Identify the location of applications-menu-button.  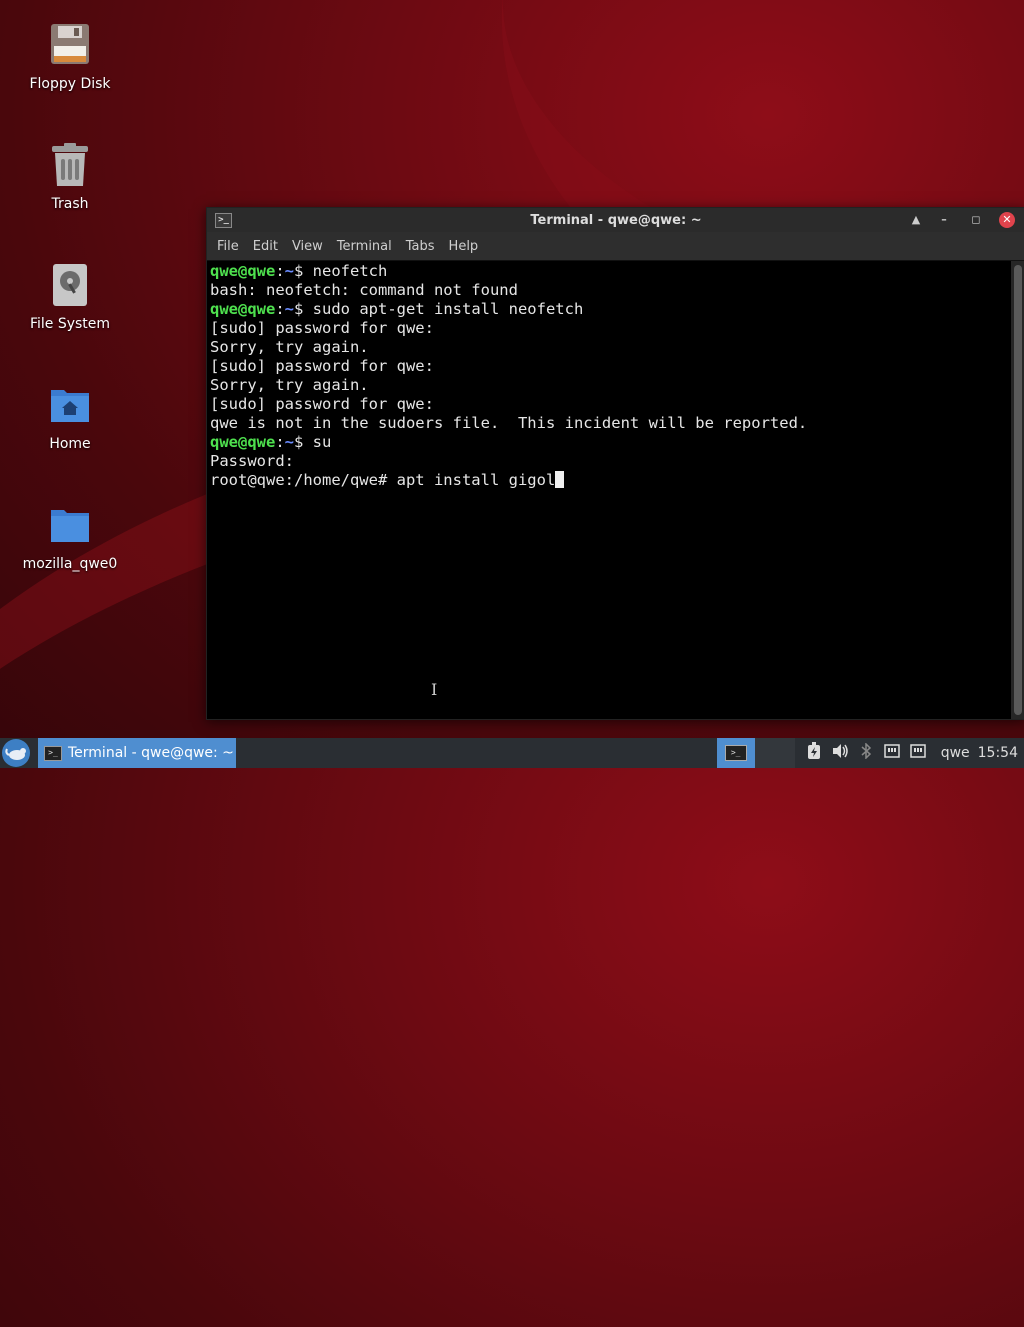
(16, 753).